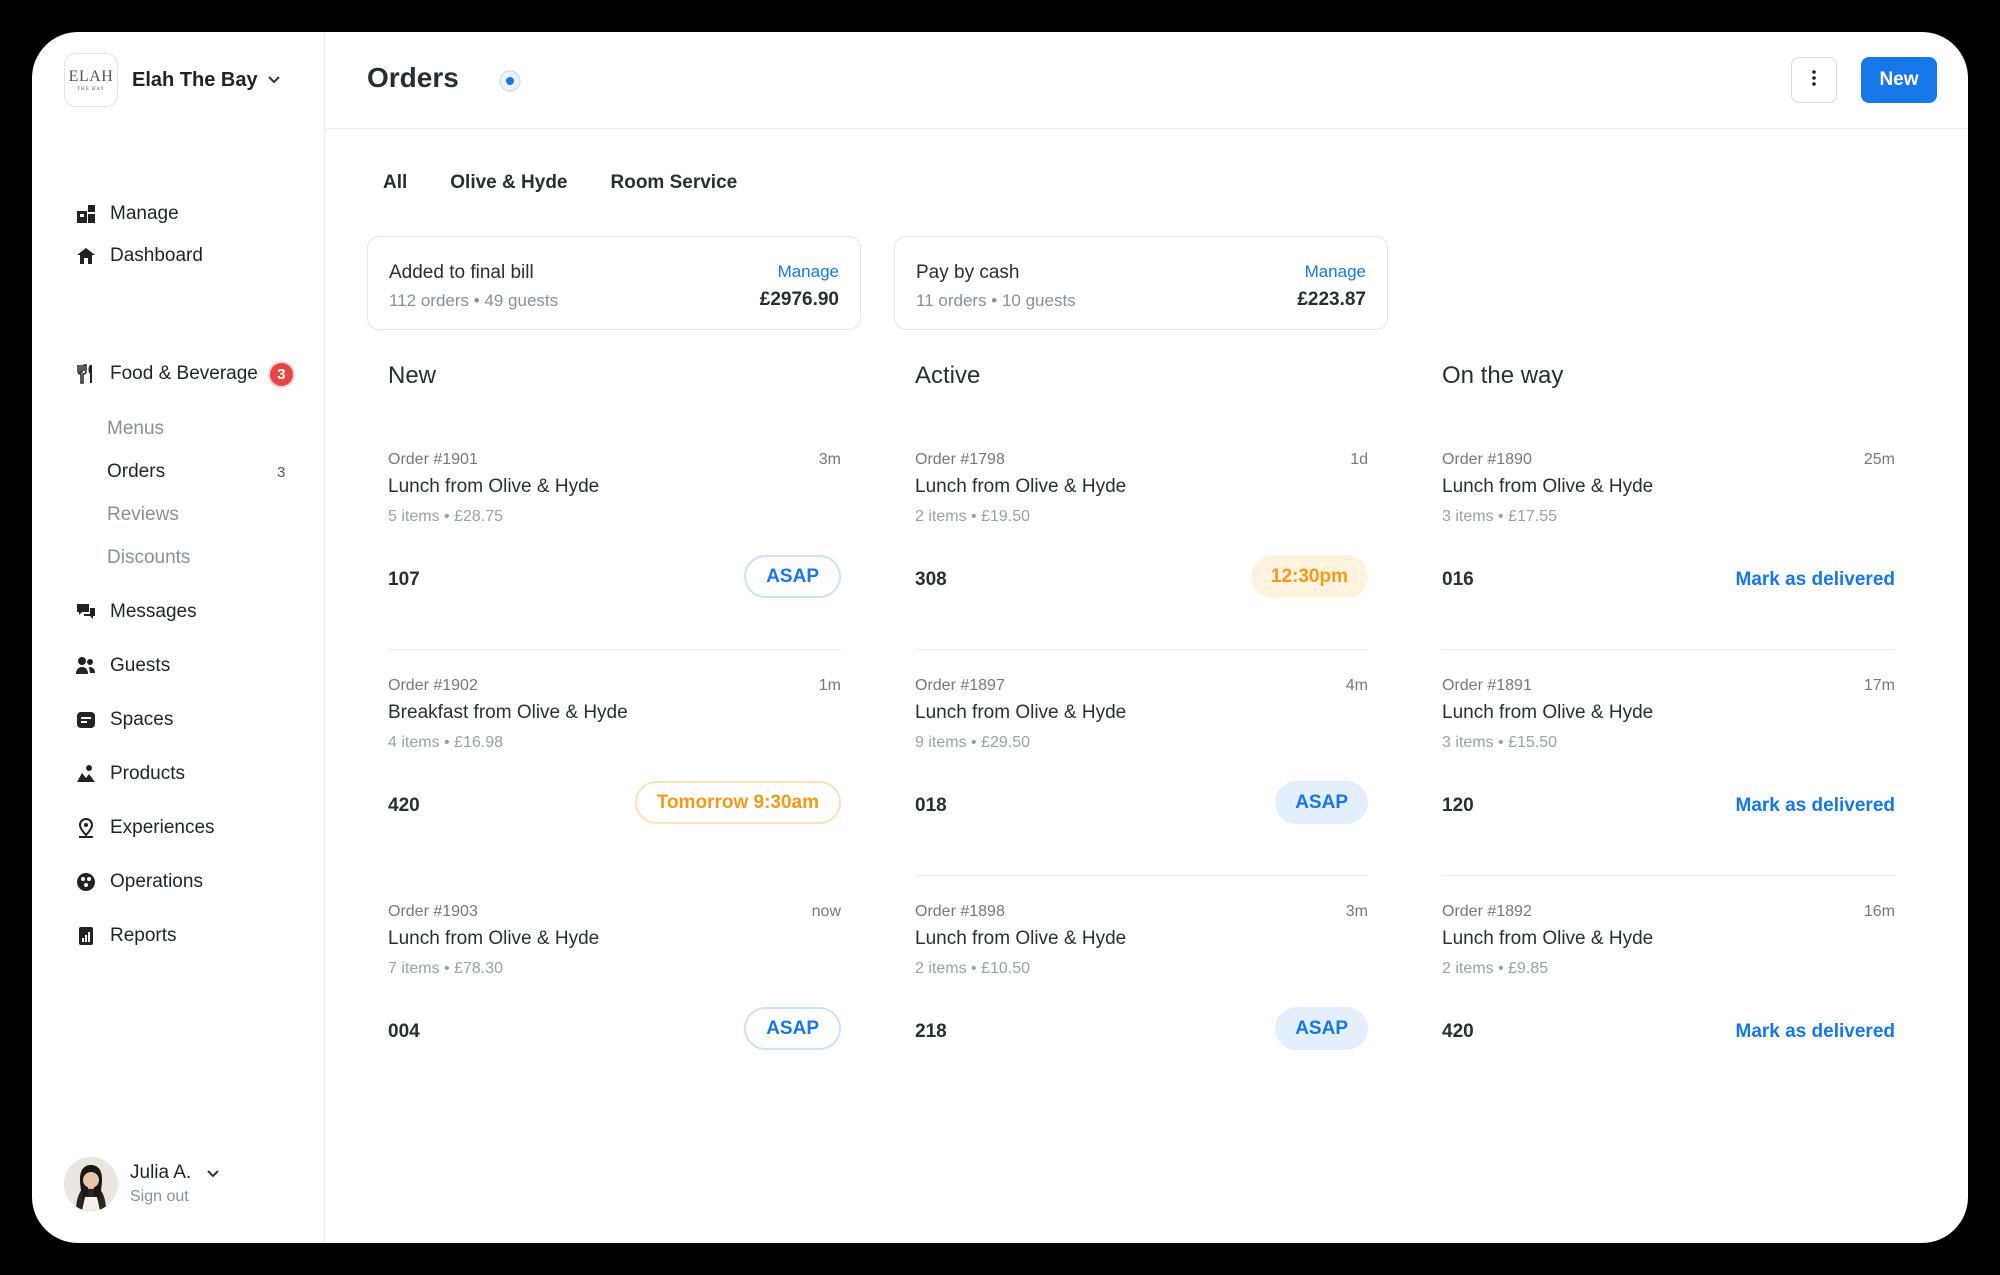 Image resolution: width=2000 pixels, height=1275 pixels. Describe the element at coordinates (156, 881) in the screenshot. I see `sidebar-item-label: Operations` at that location.